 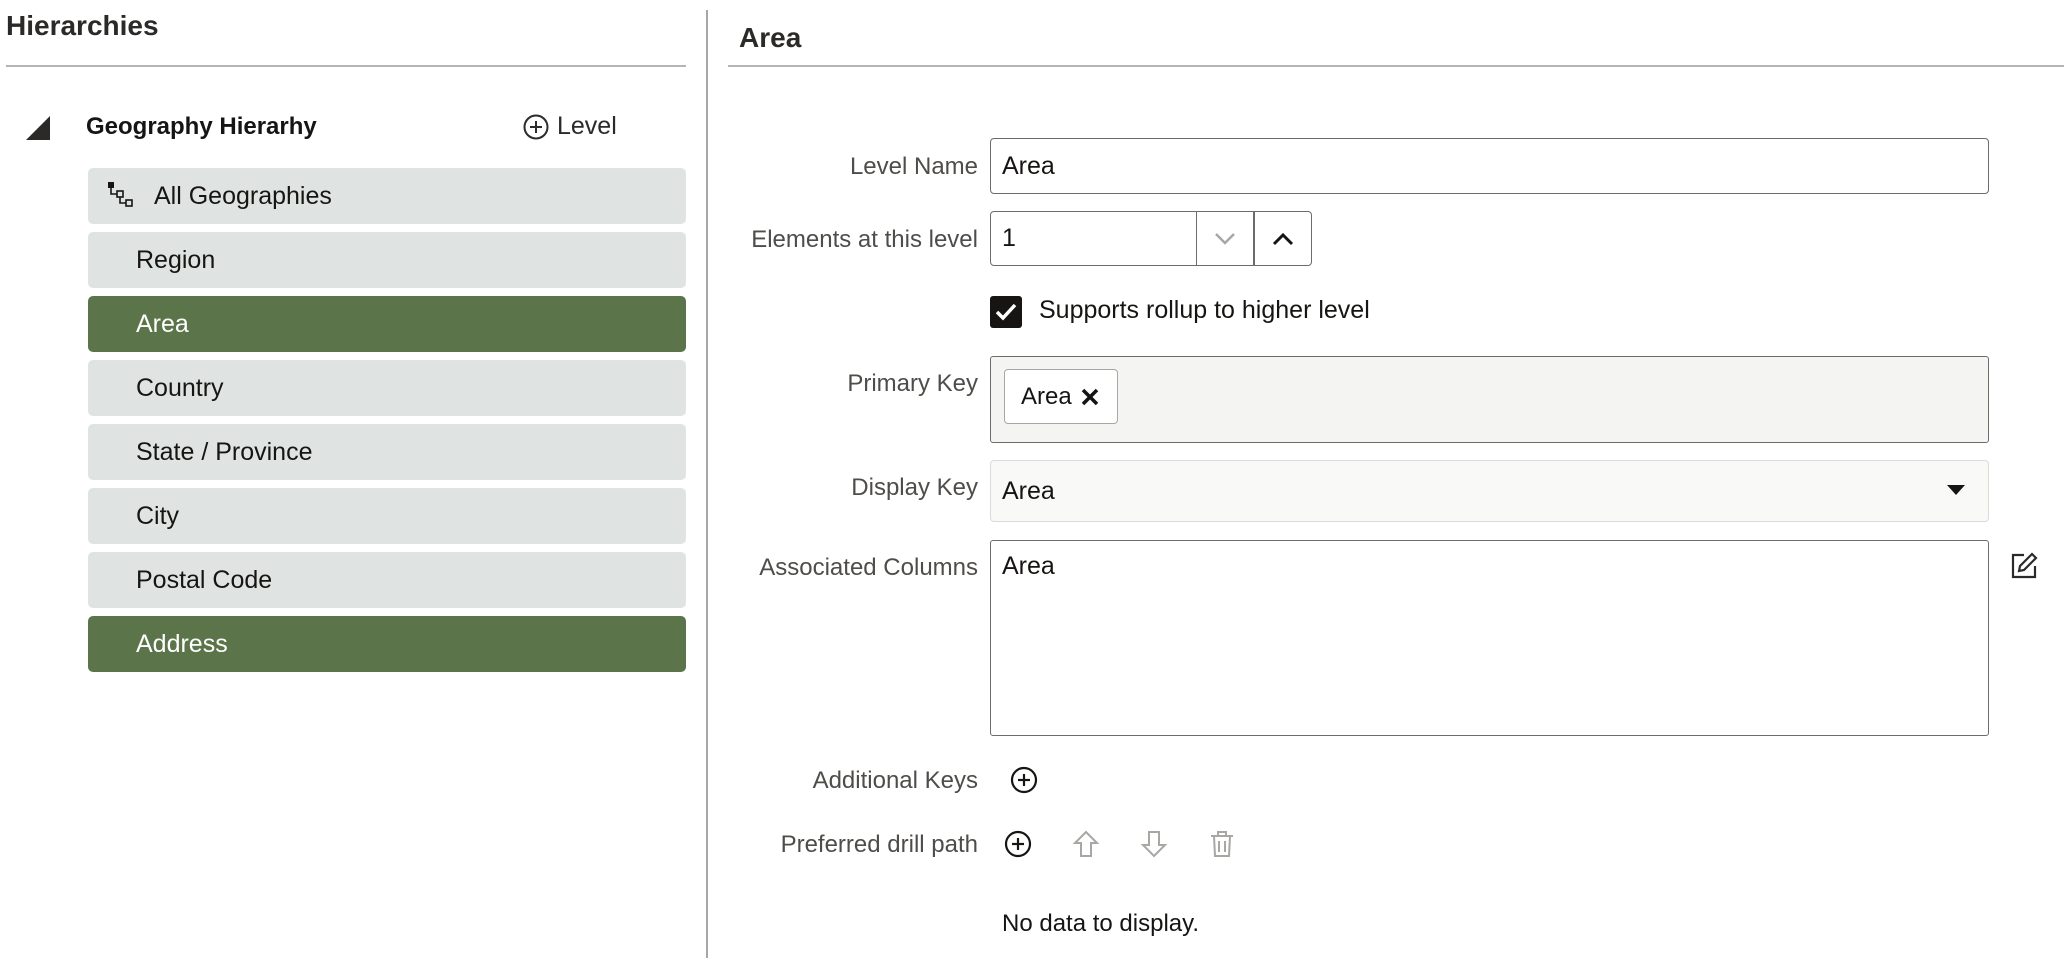 I want to click on hierarchy-root-icon, so click(x=120, y=194).